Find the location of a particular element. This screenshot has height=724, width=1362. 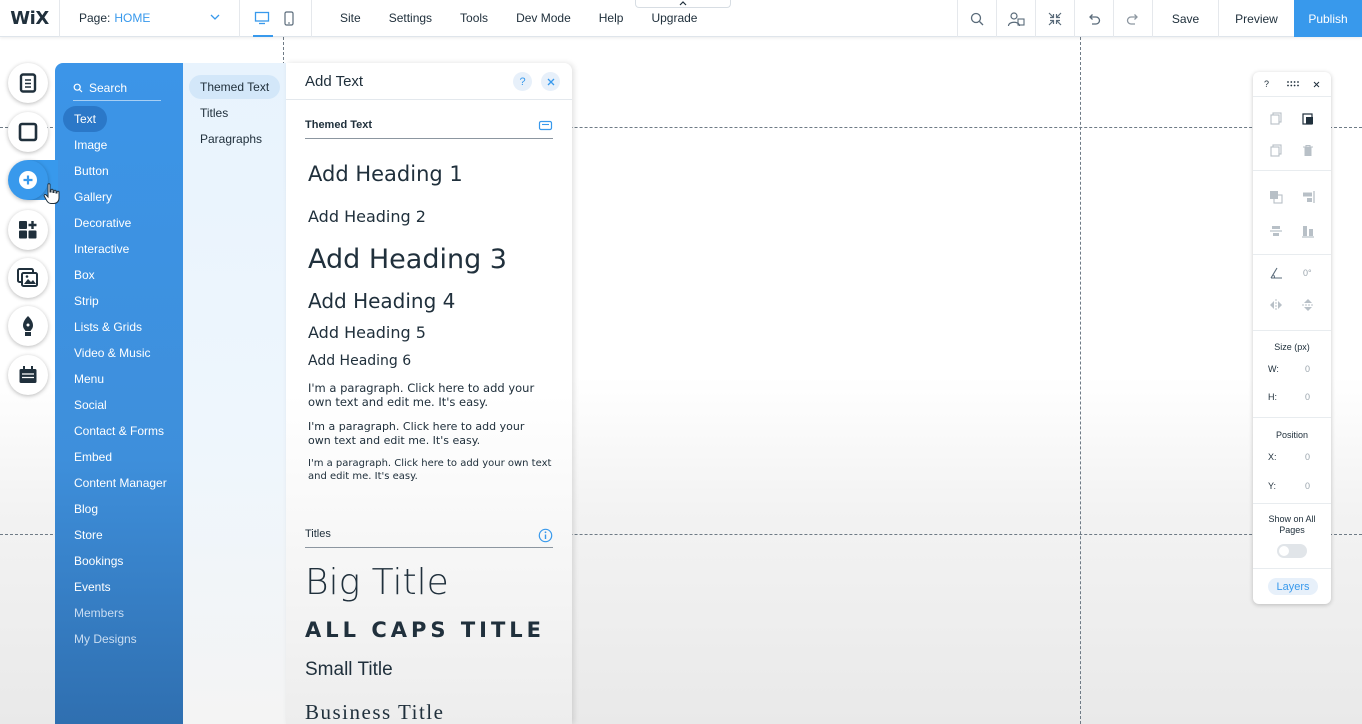

category-box: Box is located at coordinates (120, 275).